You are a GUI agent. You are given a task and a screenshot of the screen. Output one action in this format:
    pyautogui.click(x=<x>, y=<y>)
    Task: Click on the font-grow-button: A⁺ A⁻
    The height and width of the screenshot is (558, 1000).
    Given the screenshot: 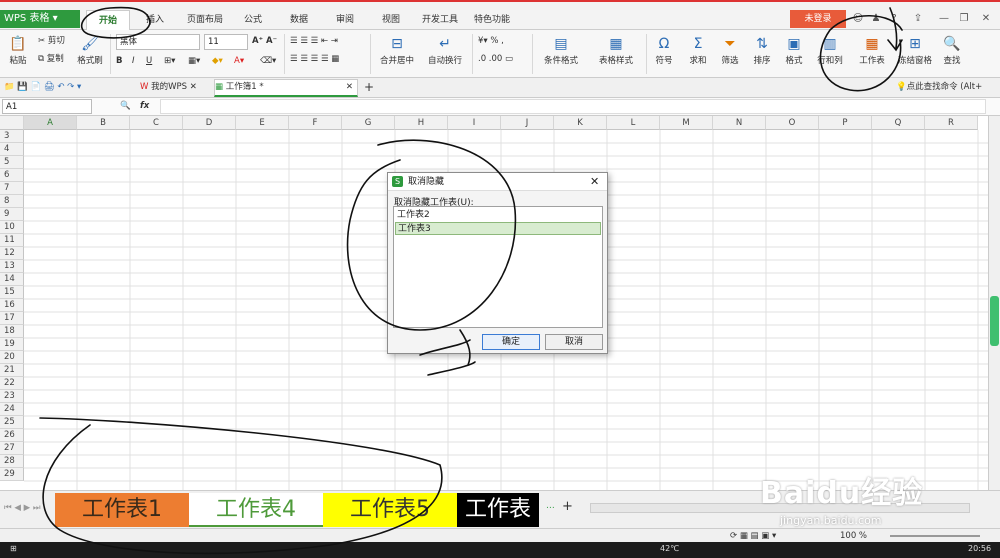 What is the action you would take?
    pyautogui.click(x=264, y=41)
    